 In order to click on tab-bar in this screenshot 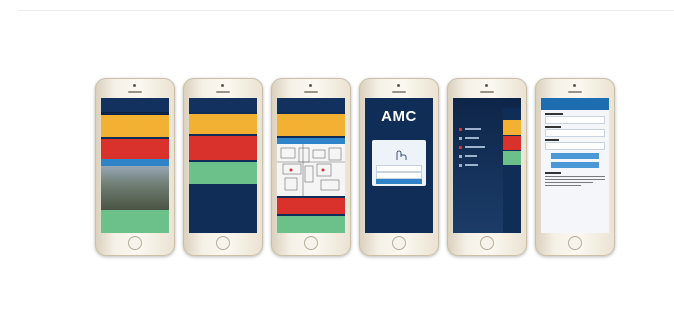, I will do `click(135, 162)`.